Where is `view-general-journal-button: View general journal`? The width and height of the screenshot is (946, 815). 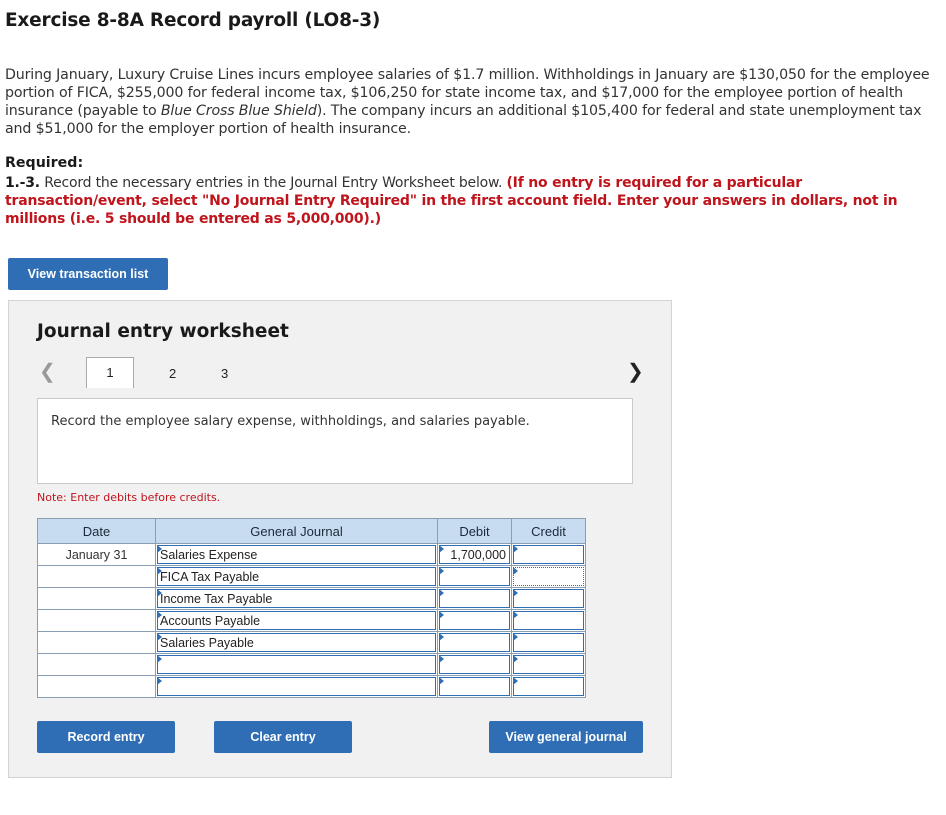
view-general-journal-button: View general journal is located at coordinates (566, 737).